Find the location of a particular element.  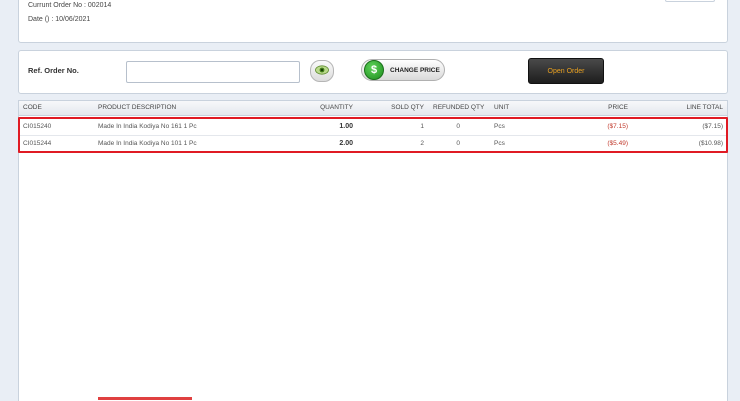

order-date: Date () : 10/06/2021 is located at coordinates (59, 19).